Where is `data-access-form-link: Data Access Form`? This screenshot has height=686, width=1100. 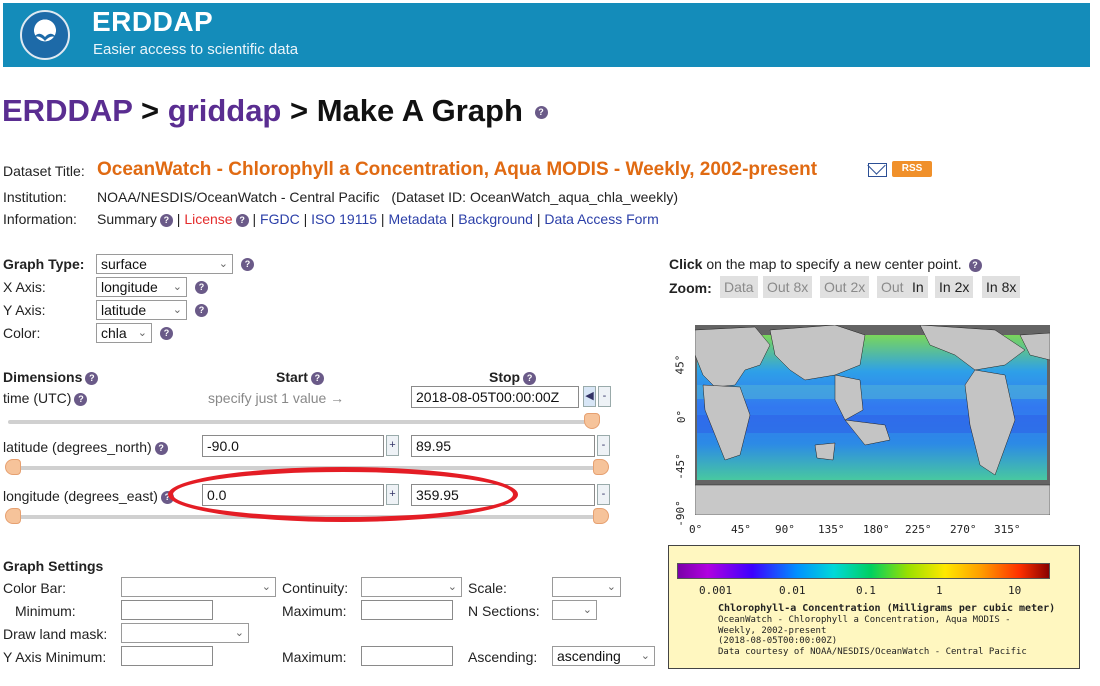 data-access-form-link: Data Access Form is located at coordinates (601, 219).